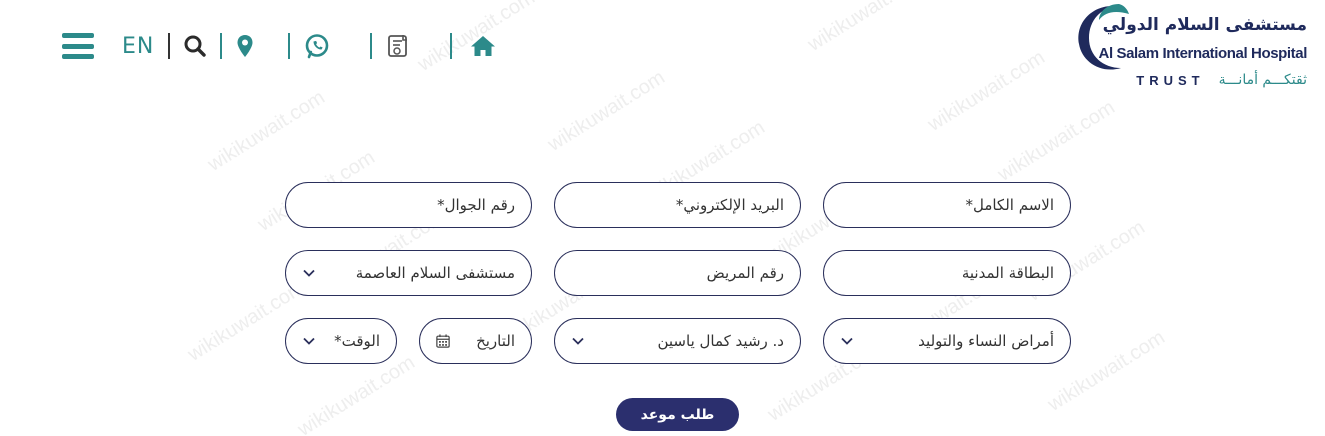 This screenshot has width=1325, height=436. Describe the element at coordinates (245, 46) in the screenshot. I see `location-pin-icon` at that location.